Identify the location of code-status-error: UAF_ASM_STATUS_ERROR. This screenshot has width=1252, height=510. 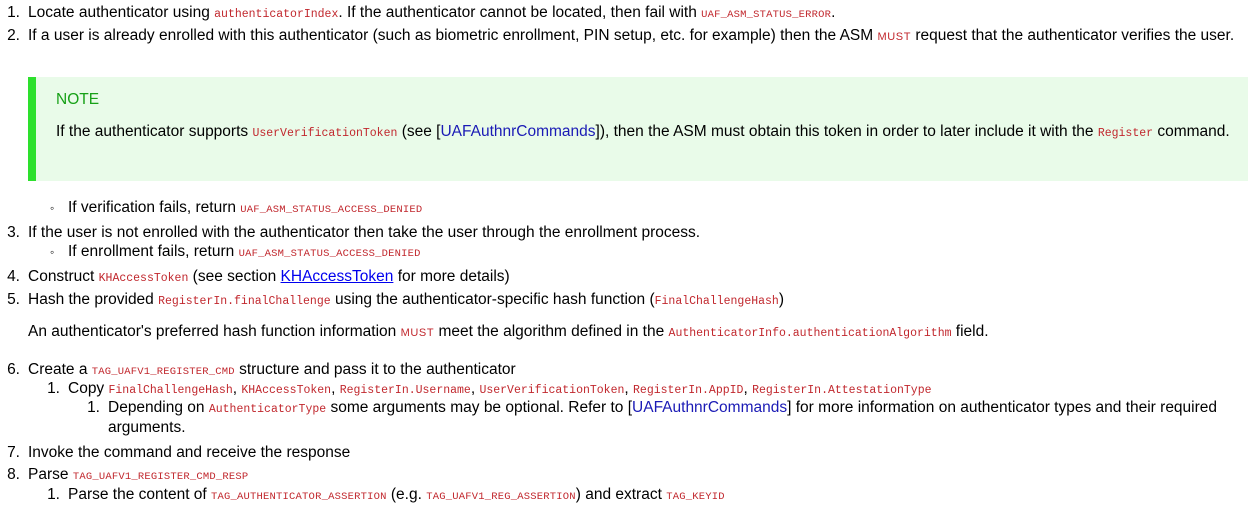
(766, 15).